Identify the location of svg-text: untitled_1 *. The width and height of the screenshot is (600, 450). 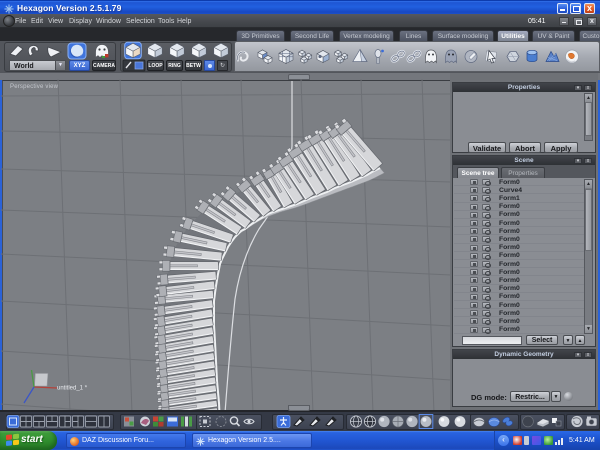
(72, 389).